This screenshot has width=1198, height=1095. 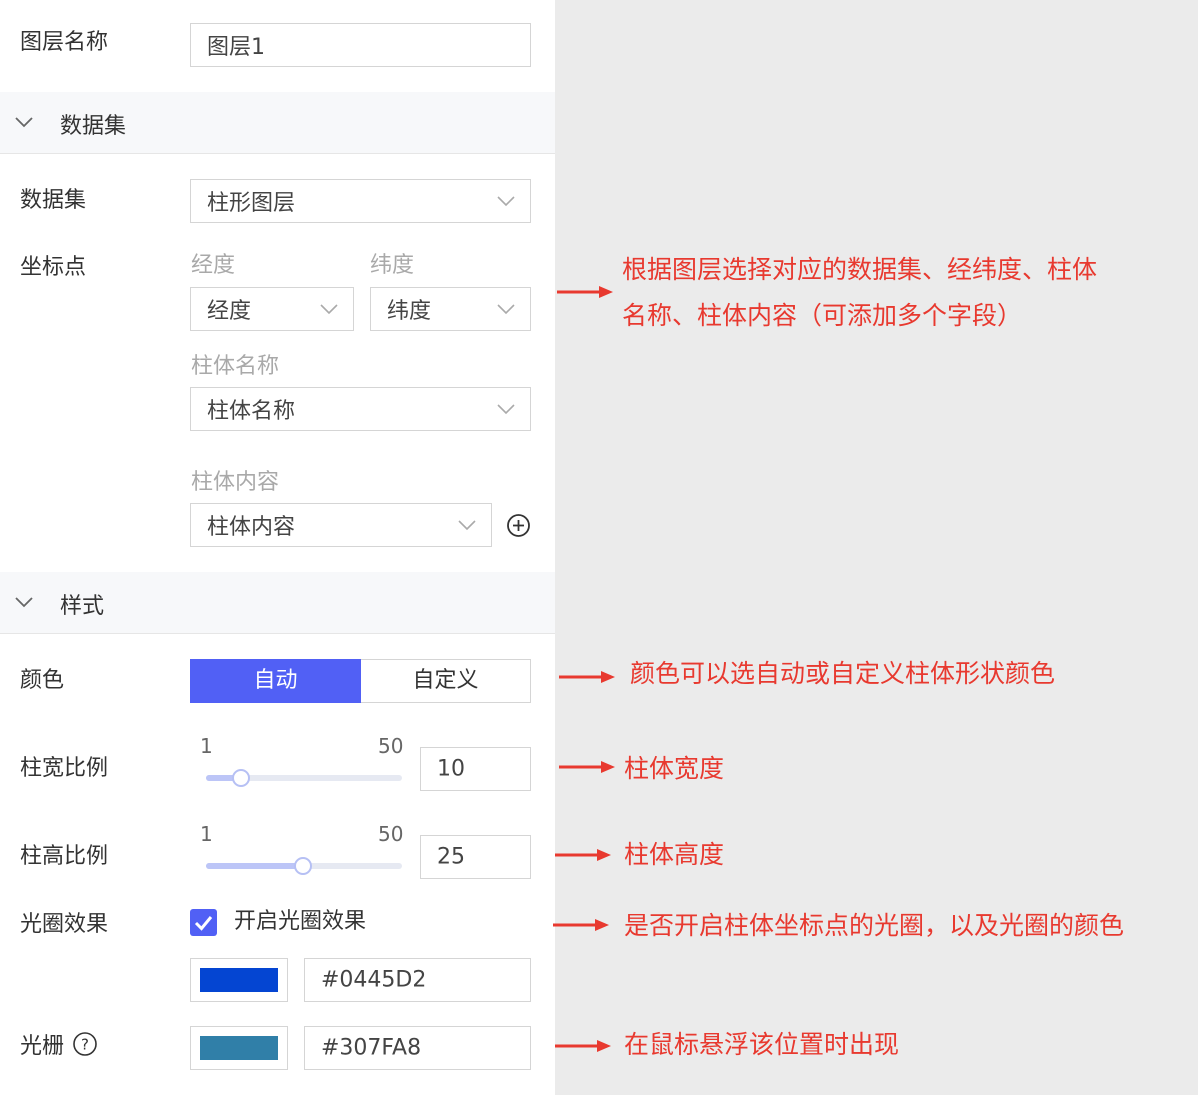 What do you see at coordinates (235, 482) in the screenshot?
I see `bar-content-label: 柱体内容` at bounding box center [235, 482].